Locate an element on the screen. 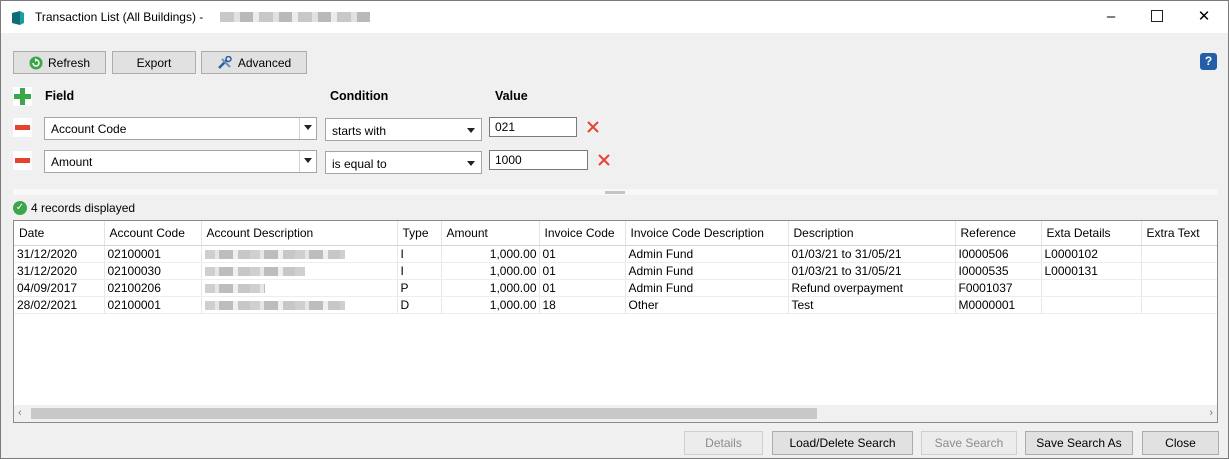 Image resolution: width=1229 pixels, height=459 pixels. refresh-icon is located at coordinates (36, 62).